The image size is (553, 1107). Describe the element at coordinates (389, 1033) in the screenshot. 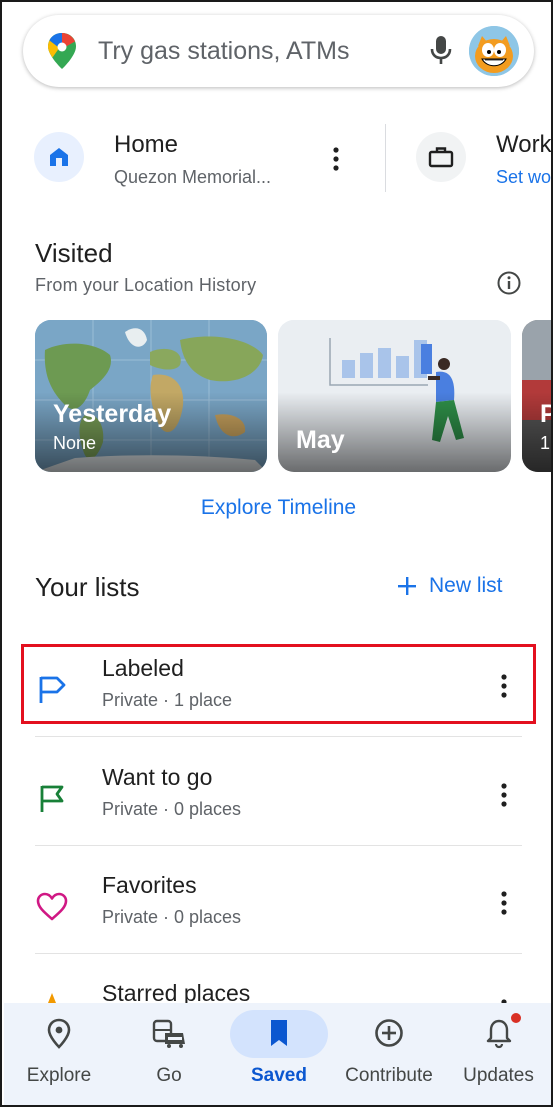

I see `add-circle-icon` at that location.